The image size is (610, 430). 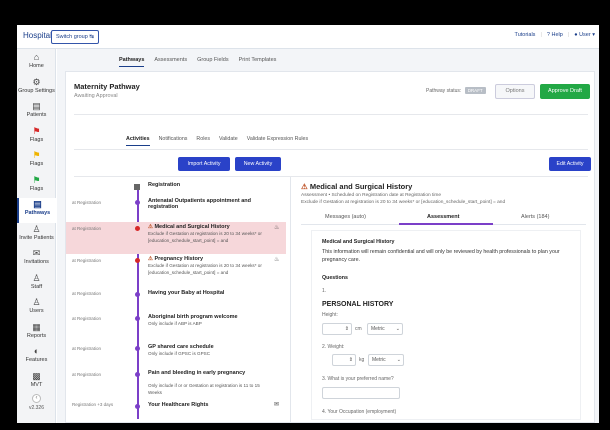 What do you see at coordinates (36, 308) in the screenshot?
I see `sidebar-item-users: ♙ Users` at bounding box center [36, 308].